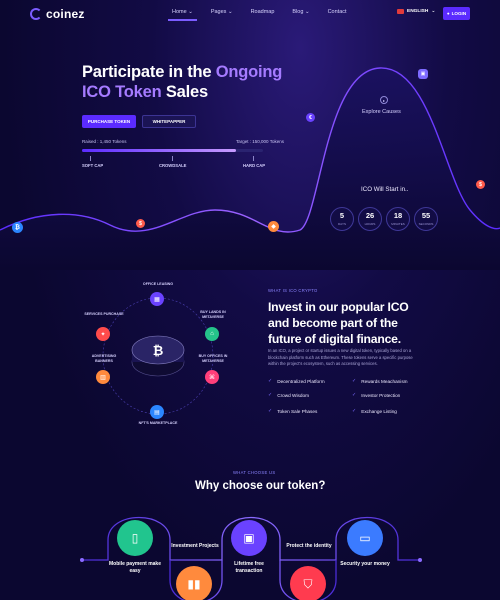 Image resolution: width=500 pixels, height=600 pixels. What do you see at coordinates (370, 215) in the screenshot?
I see `countdown-value: 26` at bounding box center [370, 215].